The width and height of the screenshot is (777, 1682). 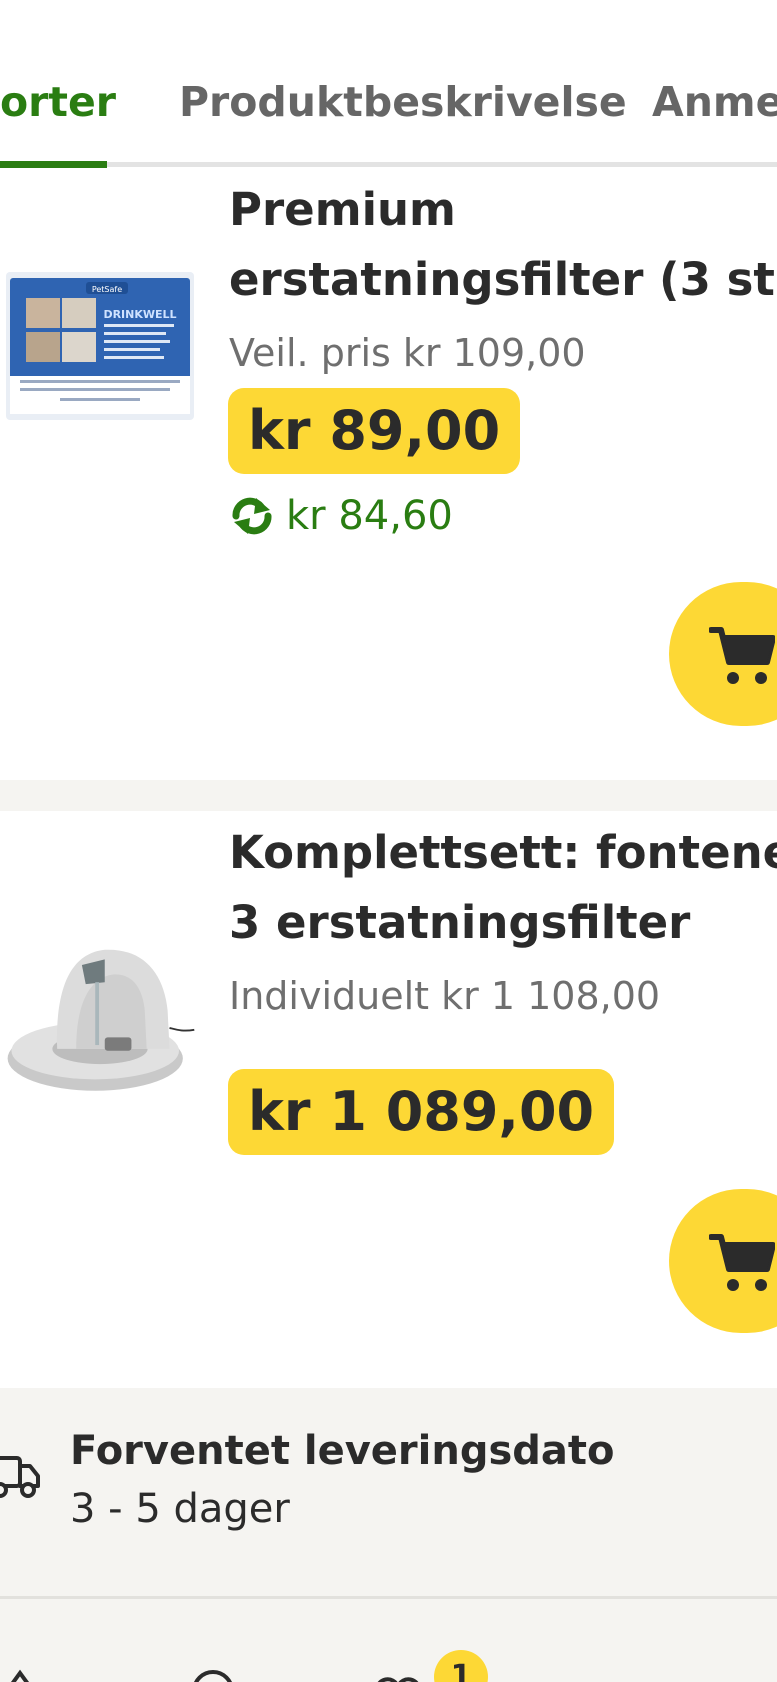 I want to click on subscription-price-value: kr 84,60, so click(x=369, y=516).